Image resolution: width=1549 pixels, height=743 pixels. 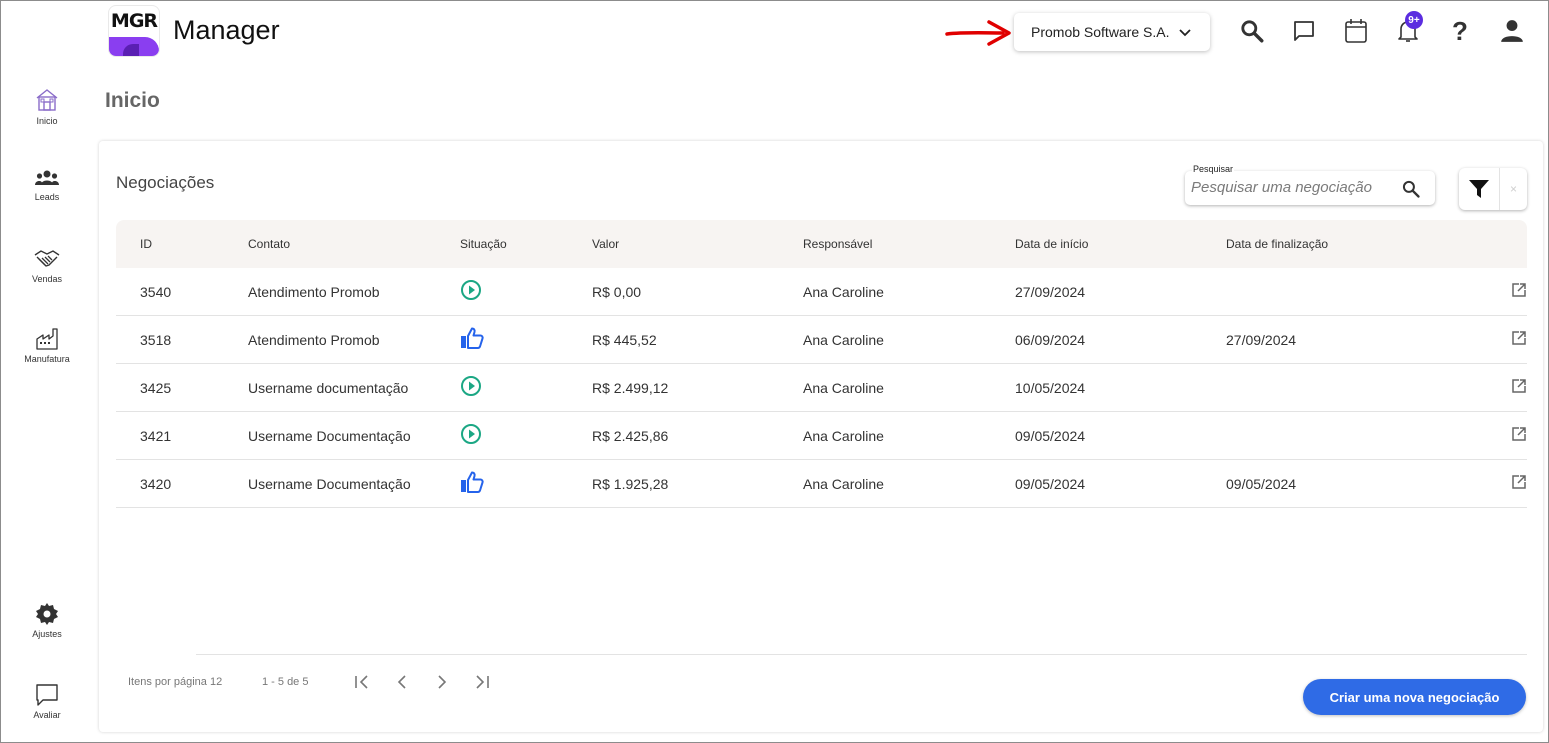 I want to click on sidebar-item-ajustes: Ajustes, so click(x=47, y=620).